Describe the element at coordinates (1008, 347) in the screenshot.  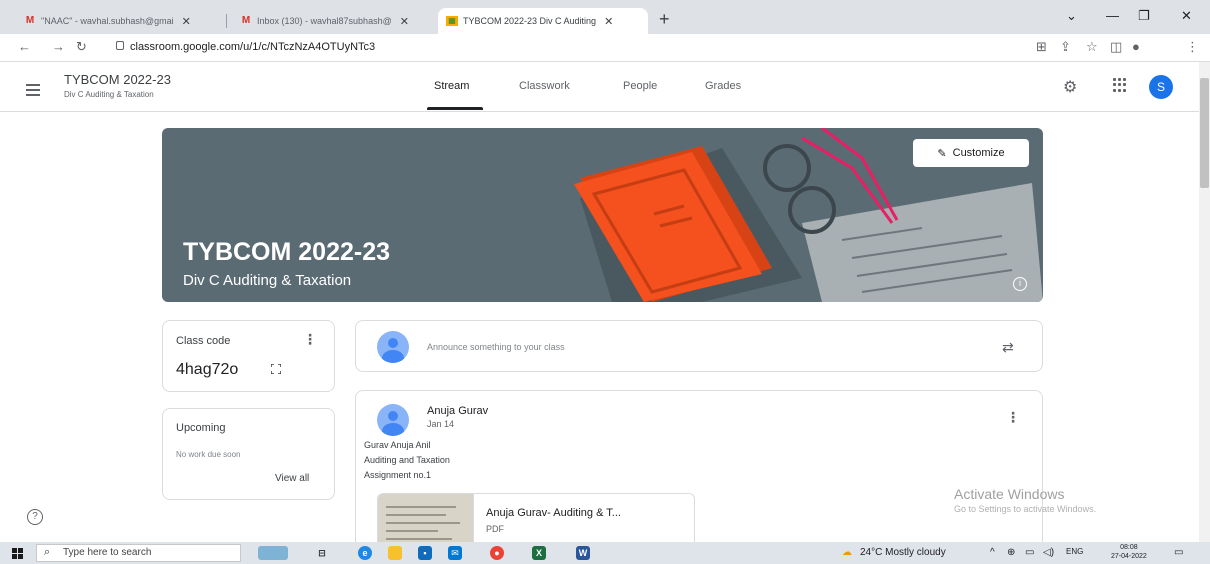
I see `repost-icon: ⇄` at that location.